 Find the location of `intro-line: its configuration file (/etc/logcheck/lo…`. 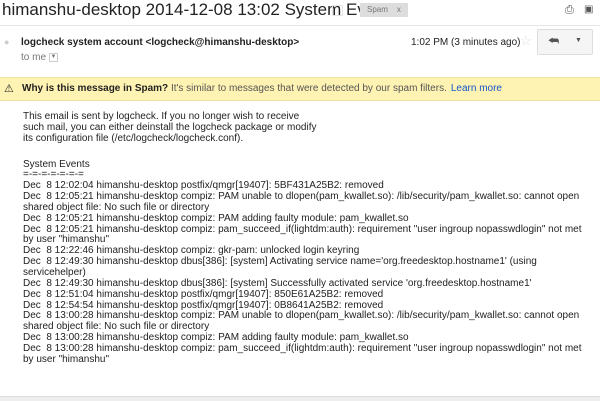

intro-line: its configuration file (/etc/logcheck/lo… is located at coordinates (133, 138).